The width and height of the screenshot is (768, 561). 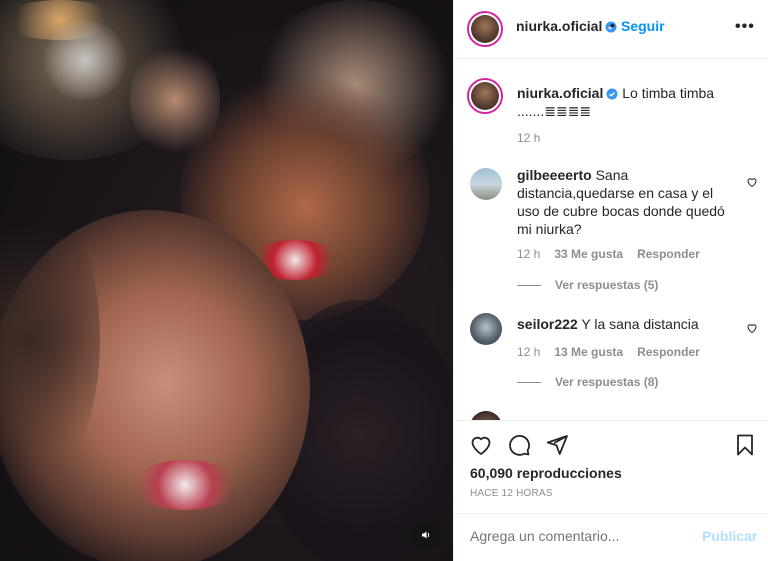 I want to click on speaker-icon, so click(x=426, y=535).